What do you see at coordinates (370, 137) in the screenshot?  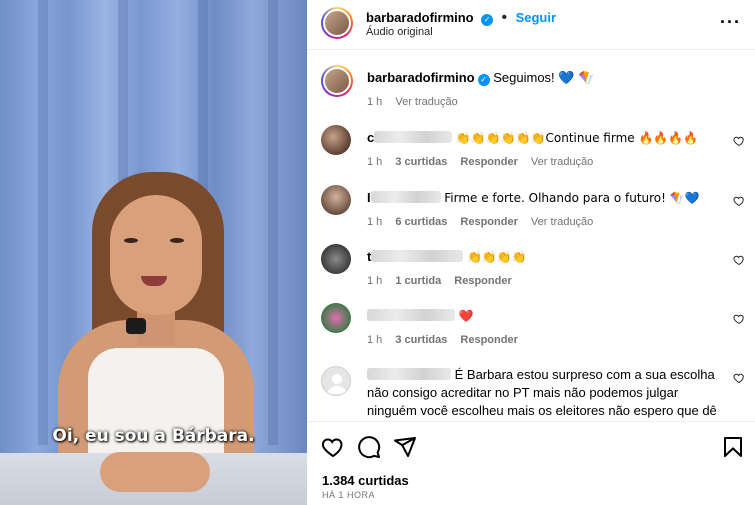 I see `comment-username: c` at bounding box center [370, 137].